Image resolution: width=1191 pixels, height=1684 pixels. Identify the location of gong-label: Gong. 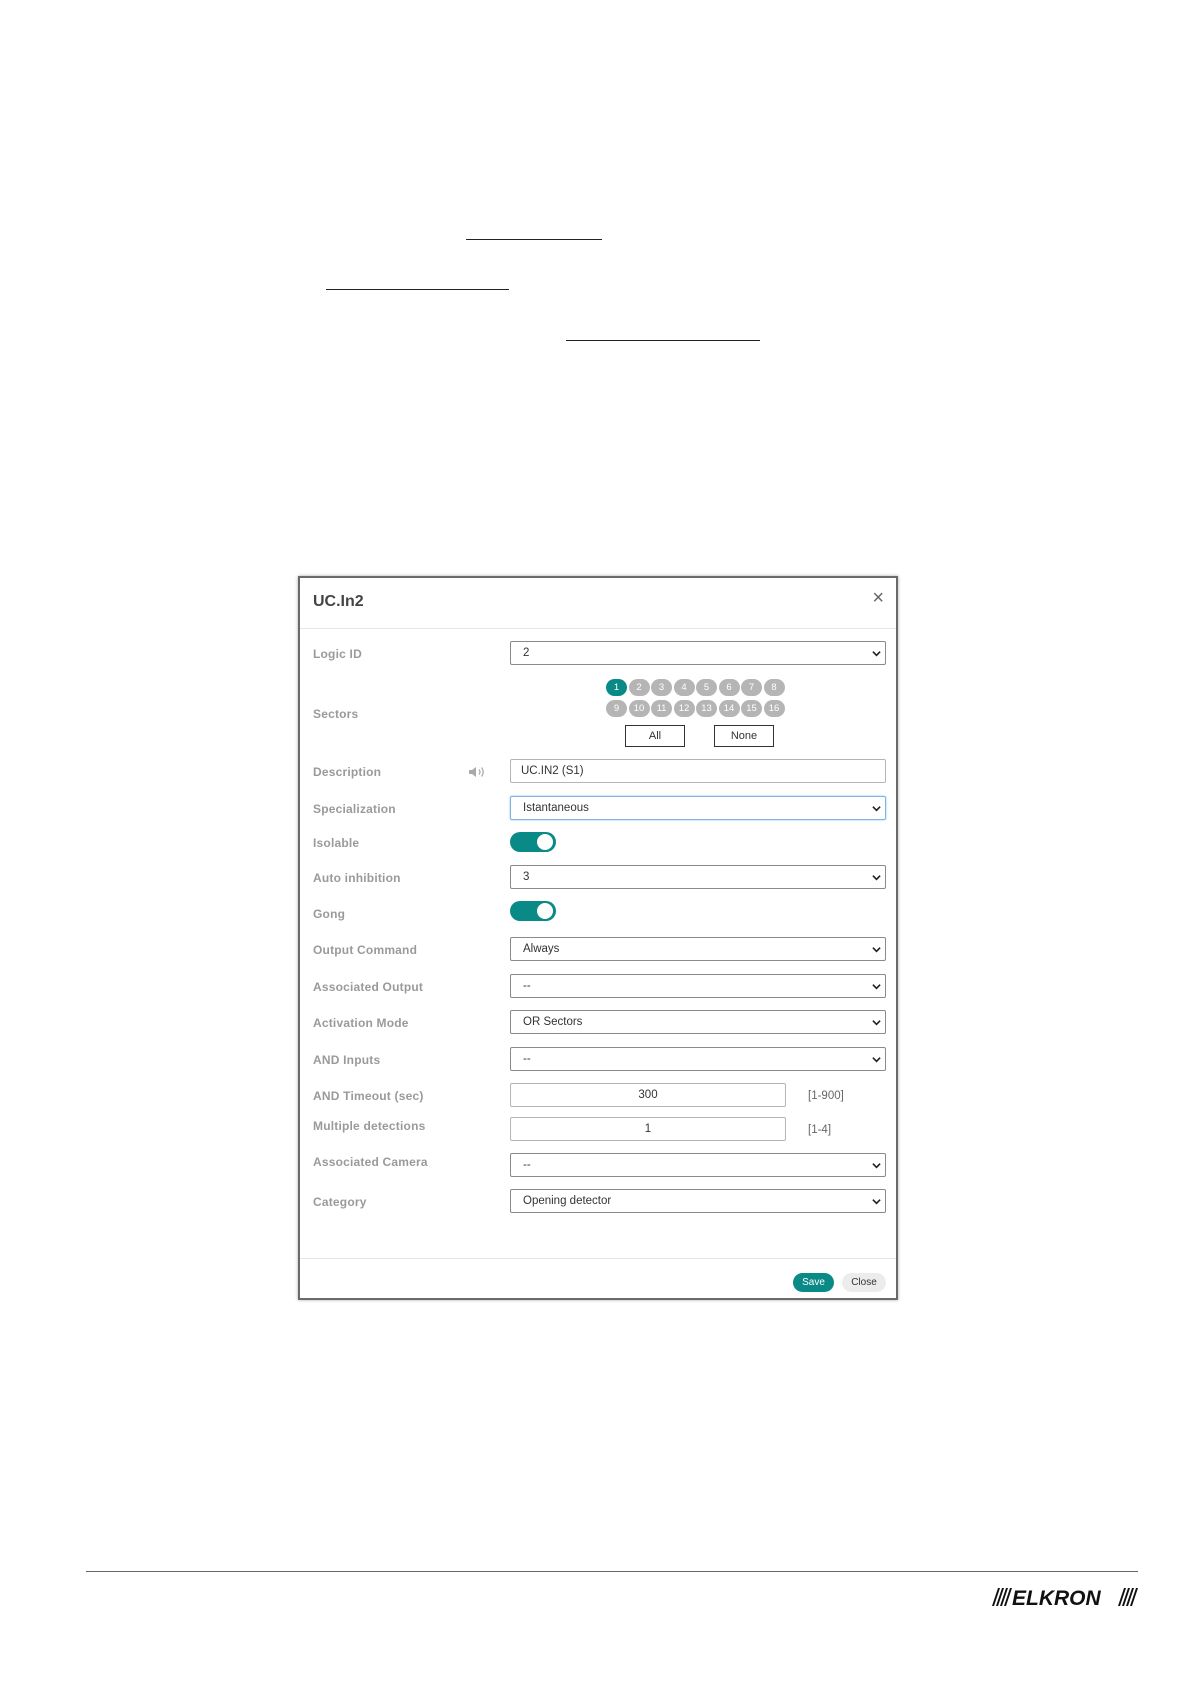
(329, 914).